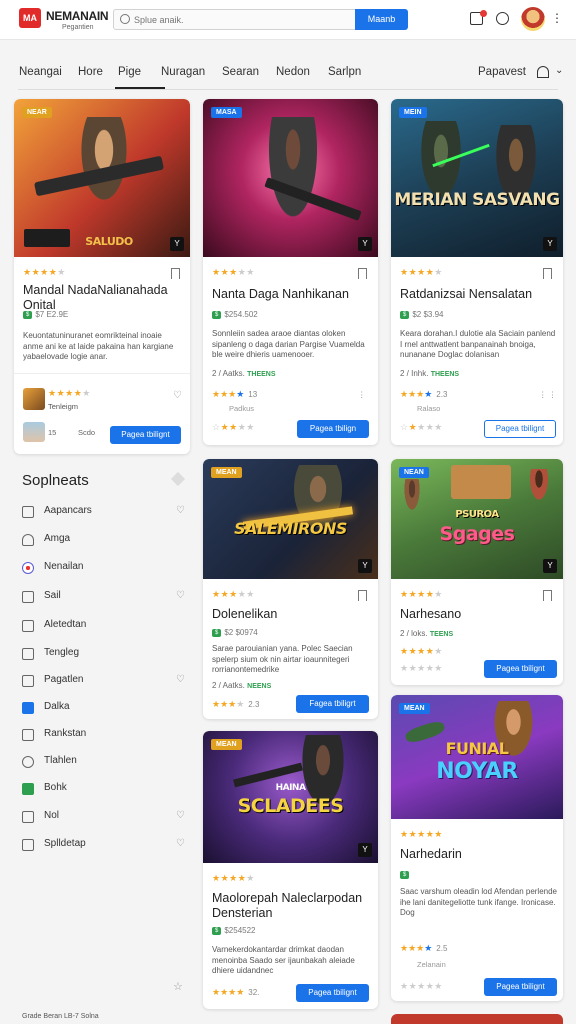  What do you see at coordinates (28, 626) in the screenshot?
I see `mail-icon` at bounding box center [28, 626].